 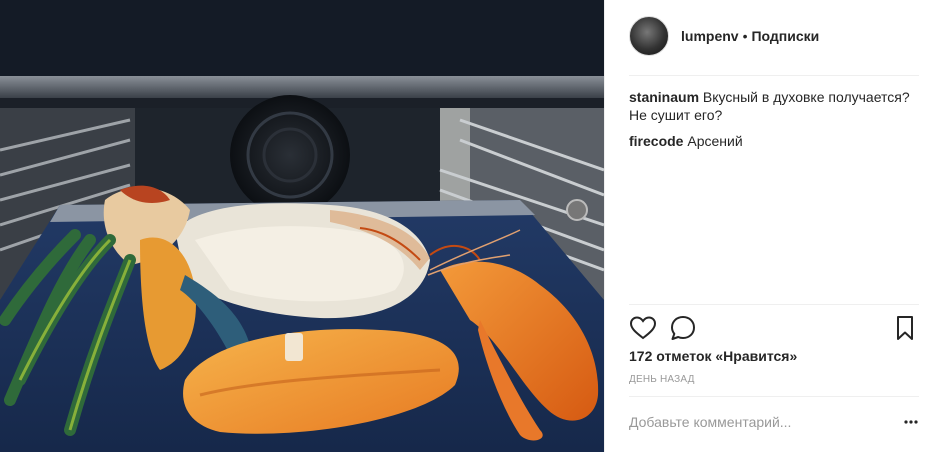 I want to click on comment-box-divider, so click(x=774, y=396).